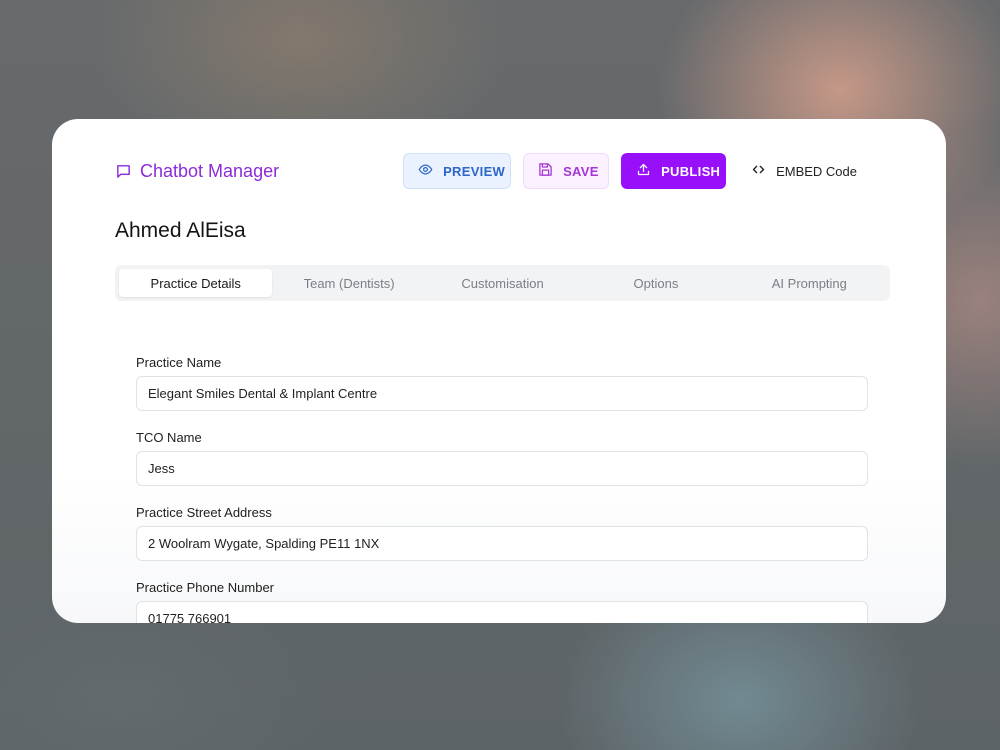 The width and height of the screenshot is (1000, 750). Describe the element at coordinates (502, 393) in the screenshot. I see `practice-name-input` at that location.